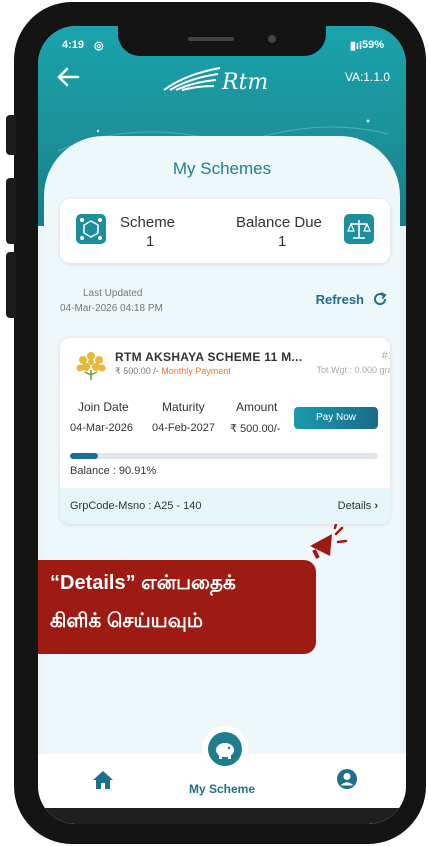  What do you see at coordinates (385, 356) in the screenshot?
I see `scheme-number: #1` at bounding box center [385, 356].